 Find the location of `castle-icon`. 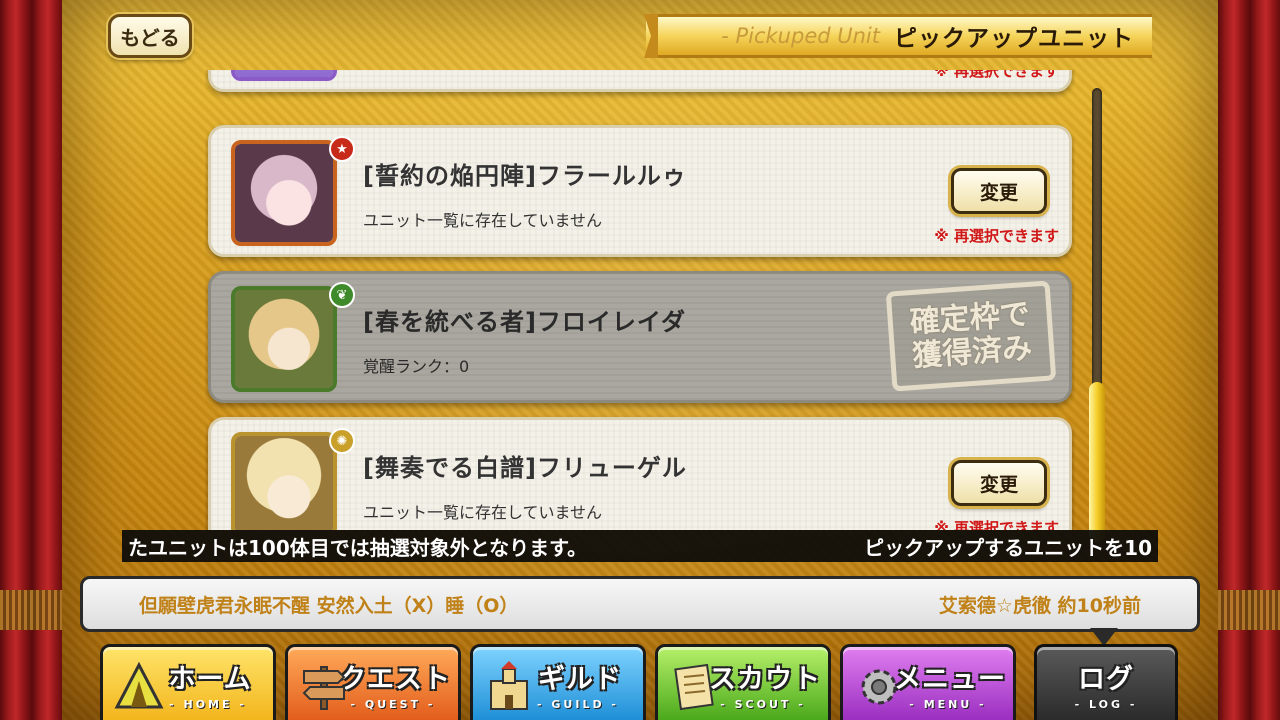

castle-icon is located at coordinates (509, 685).